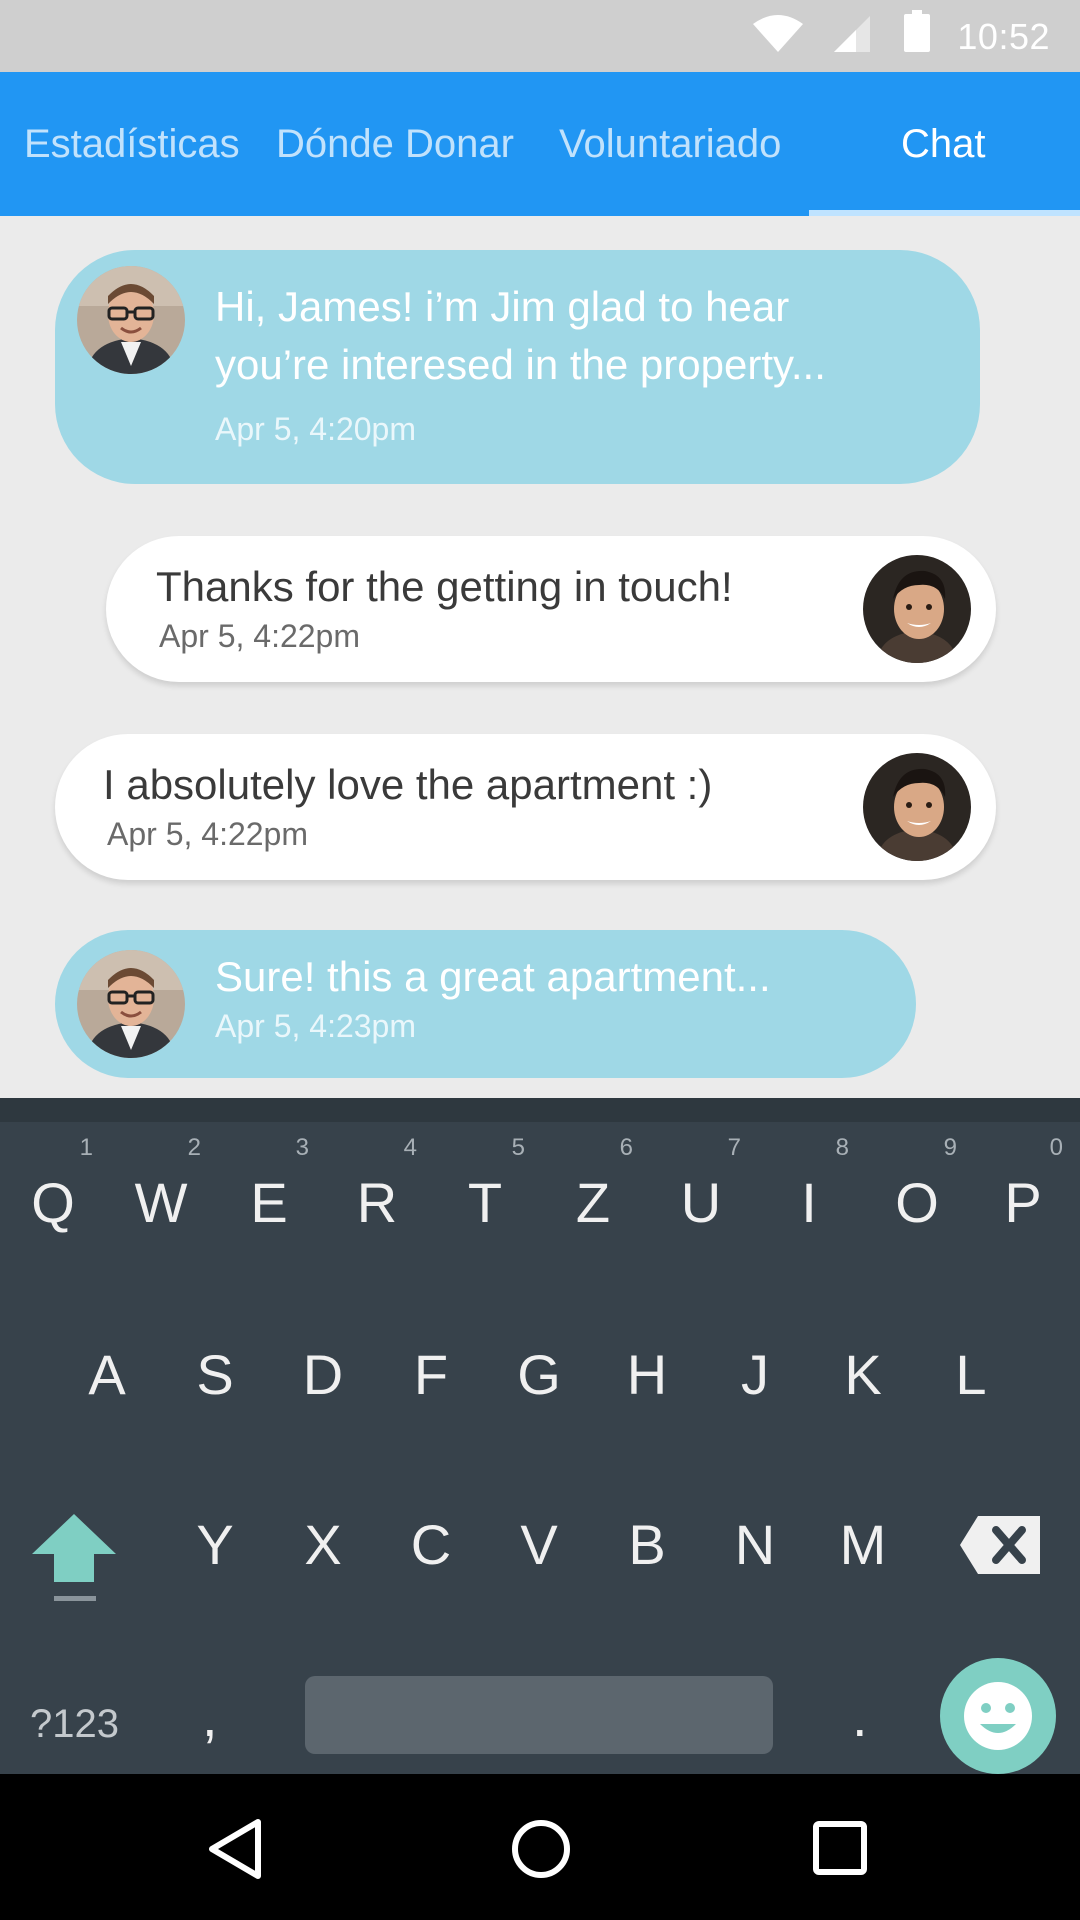 This screenshot has height=1920, width=1080. Describe the element at coordinates (1023, 1184) in the screenshot. I see `key-p: P0` at that location.